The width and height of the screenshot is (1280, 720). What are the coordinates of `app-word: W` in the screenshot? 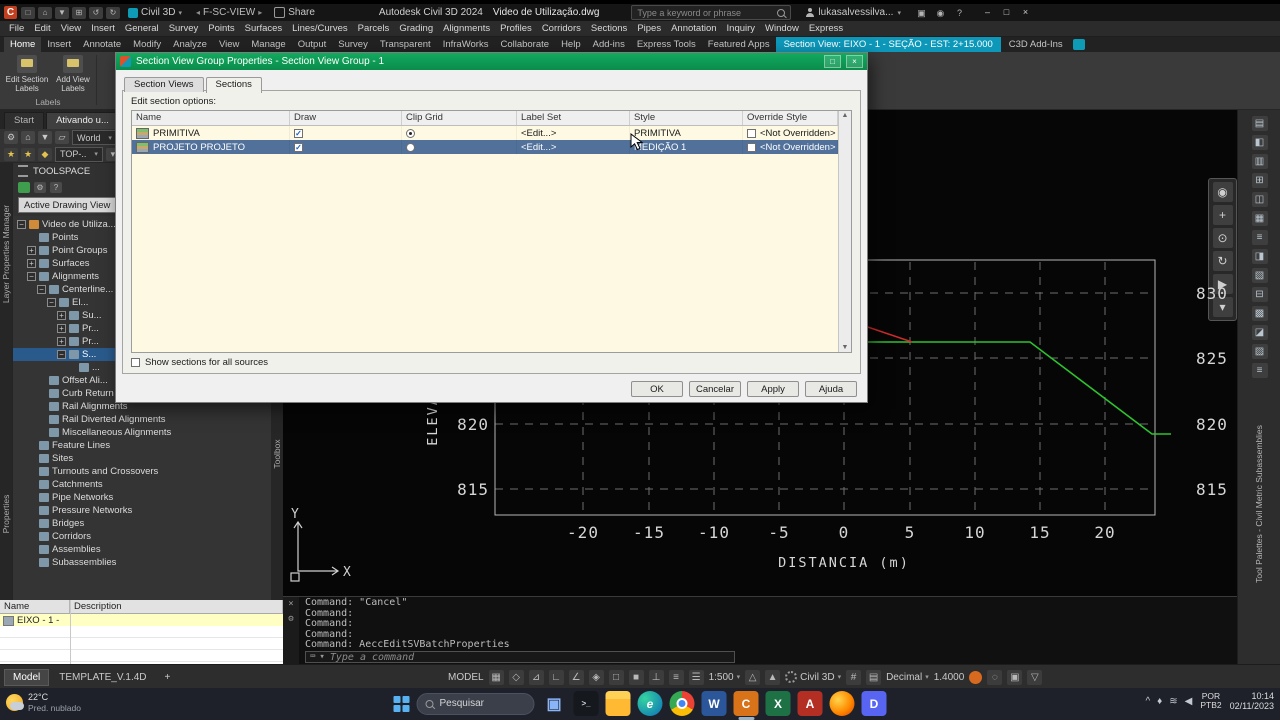 It's located at (714, 703).